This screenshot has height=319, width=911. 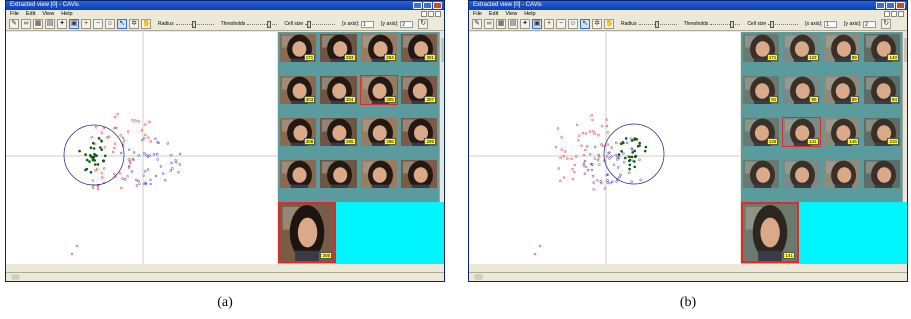 What do you see at coordinates (368, 24) in the screenshot?
I see `x-axis-field: 1` at bounding box center [368, 24].